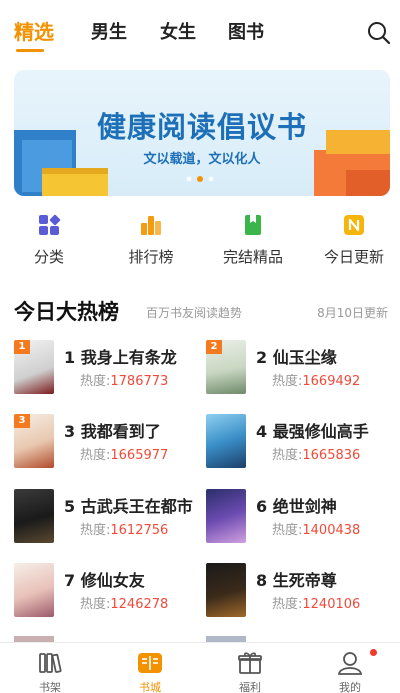  What do you see at coordinates (379, 33) in the screenshot?
I see `search-icon` at bounding box center [379, 33].